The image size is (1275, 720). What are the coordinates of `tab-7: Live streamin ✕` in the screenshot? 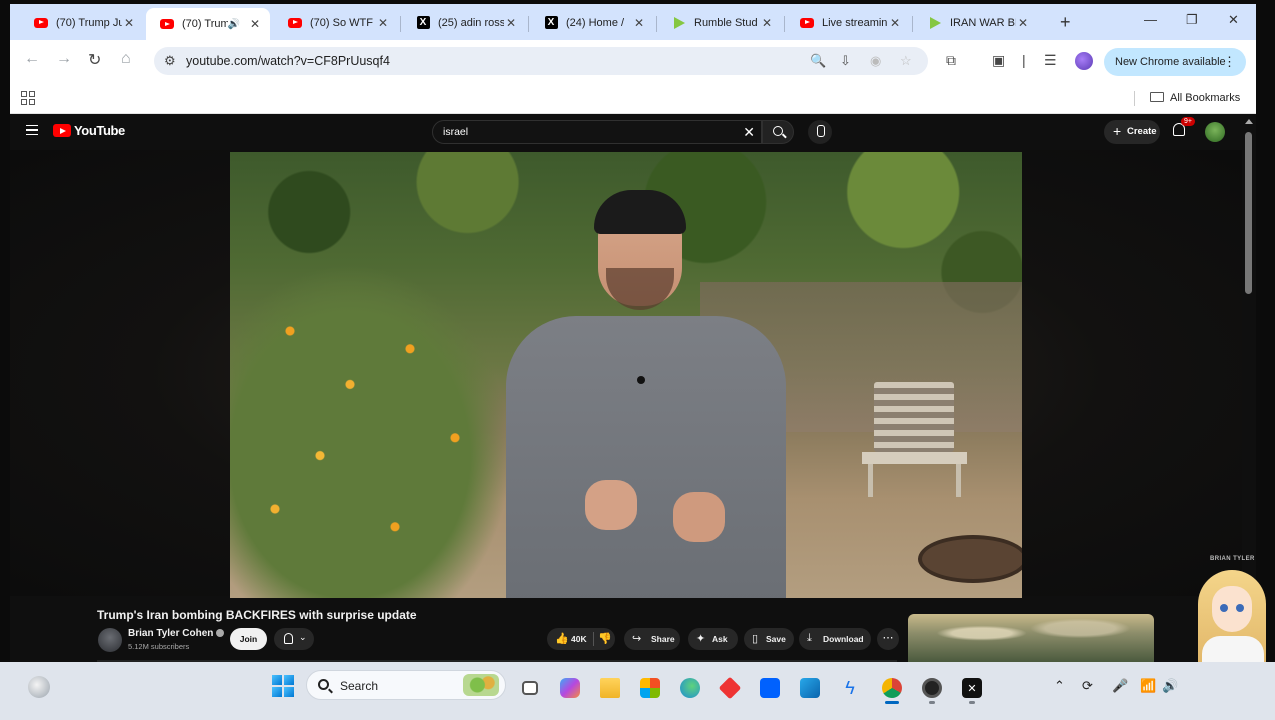 It's located at (848, 22).